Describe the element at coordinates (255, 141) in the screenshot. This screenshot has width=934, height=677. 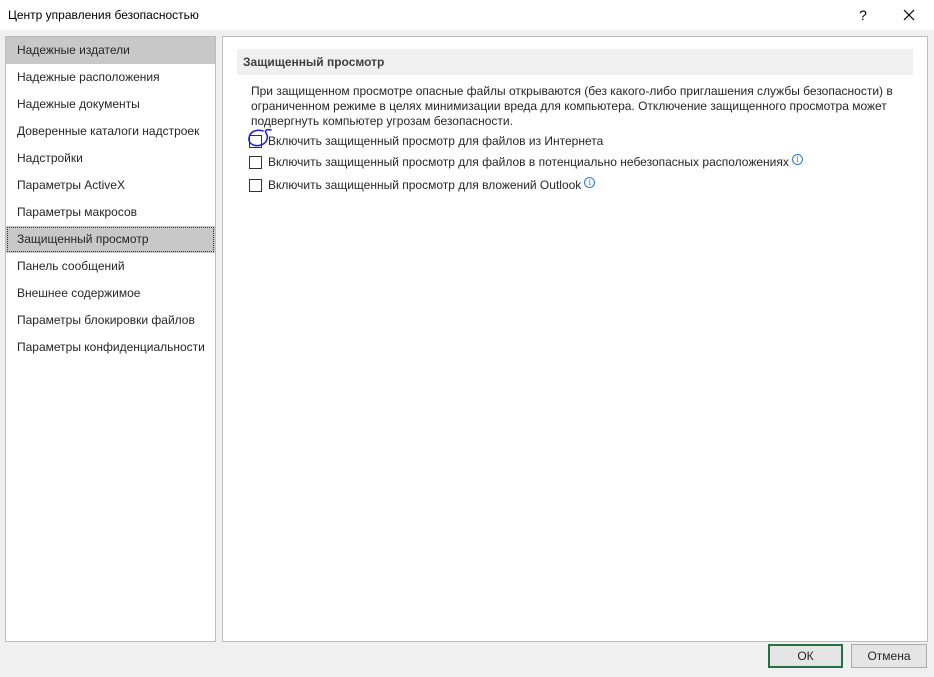
I see `internet-files-checkbox` at that location.